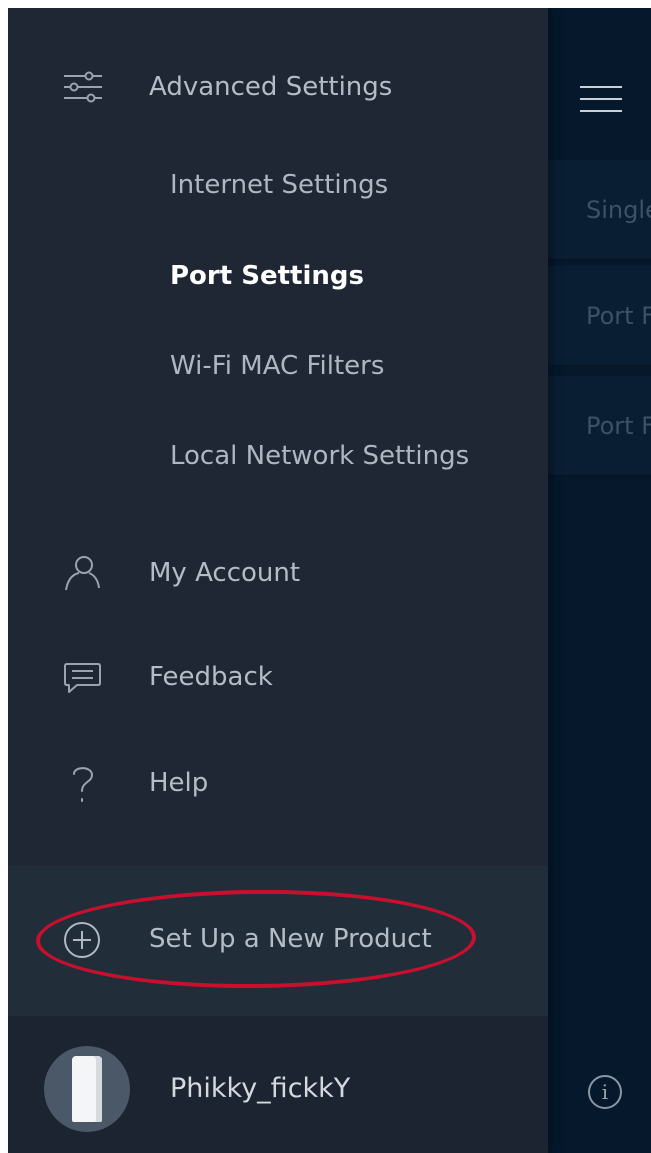 The image size is (651, 1153). What do you see at coordinates (225, 573) in the screenshot?
I see `drawer-item-label: My Account` at bounding box center [225, 573].